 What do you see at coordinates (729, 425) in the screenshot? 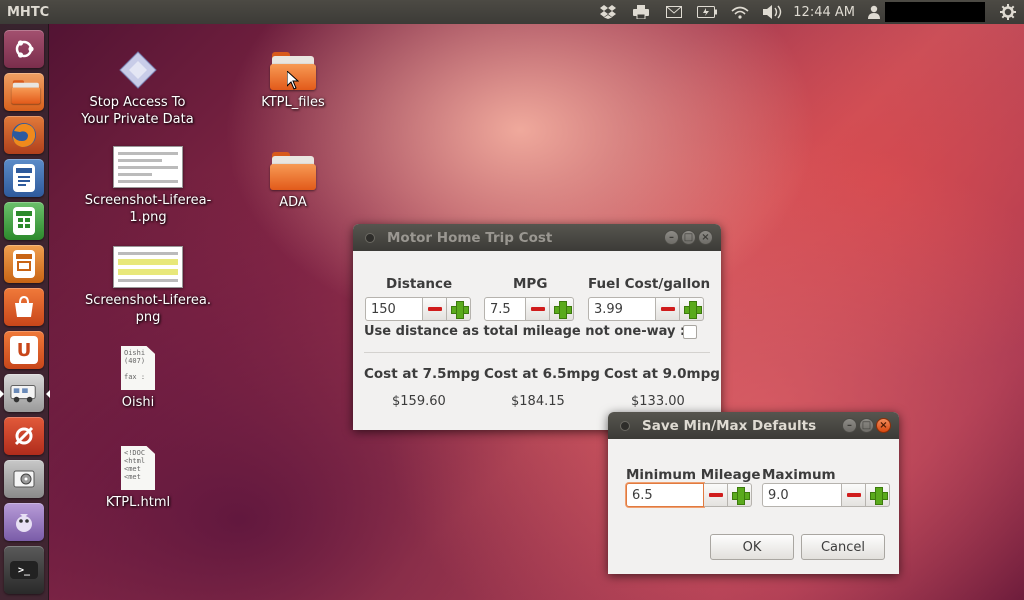
I see `dialog-title: Save Min/Max Defaults` at bounding box center [729, 425].